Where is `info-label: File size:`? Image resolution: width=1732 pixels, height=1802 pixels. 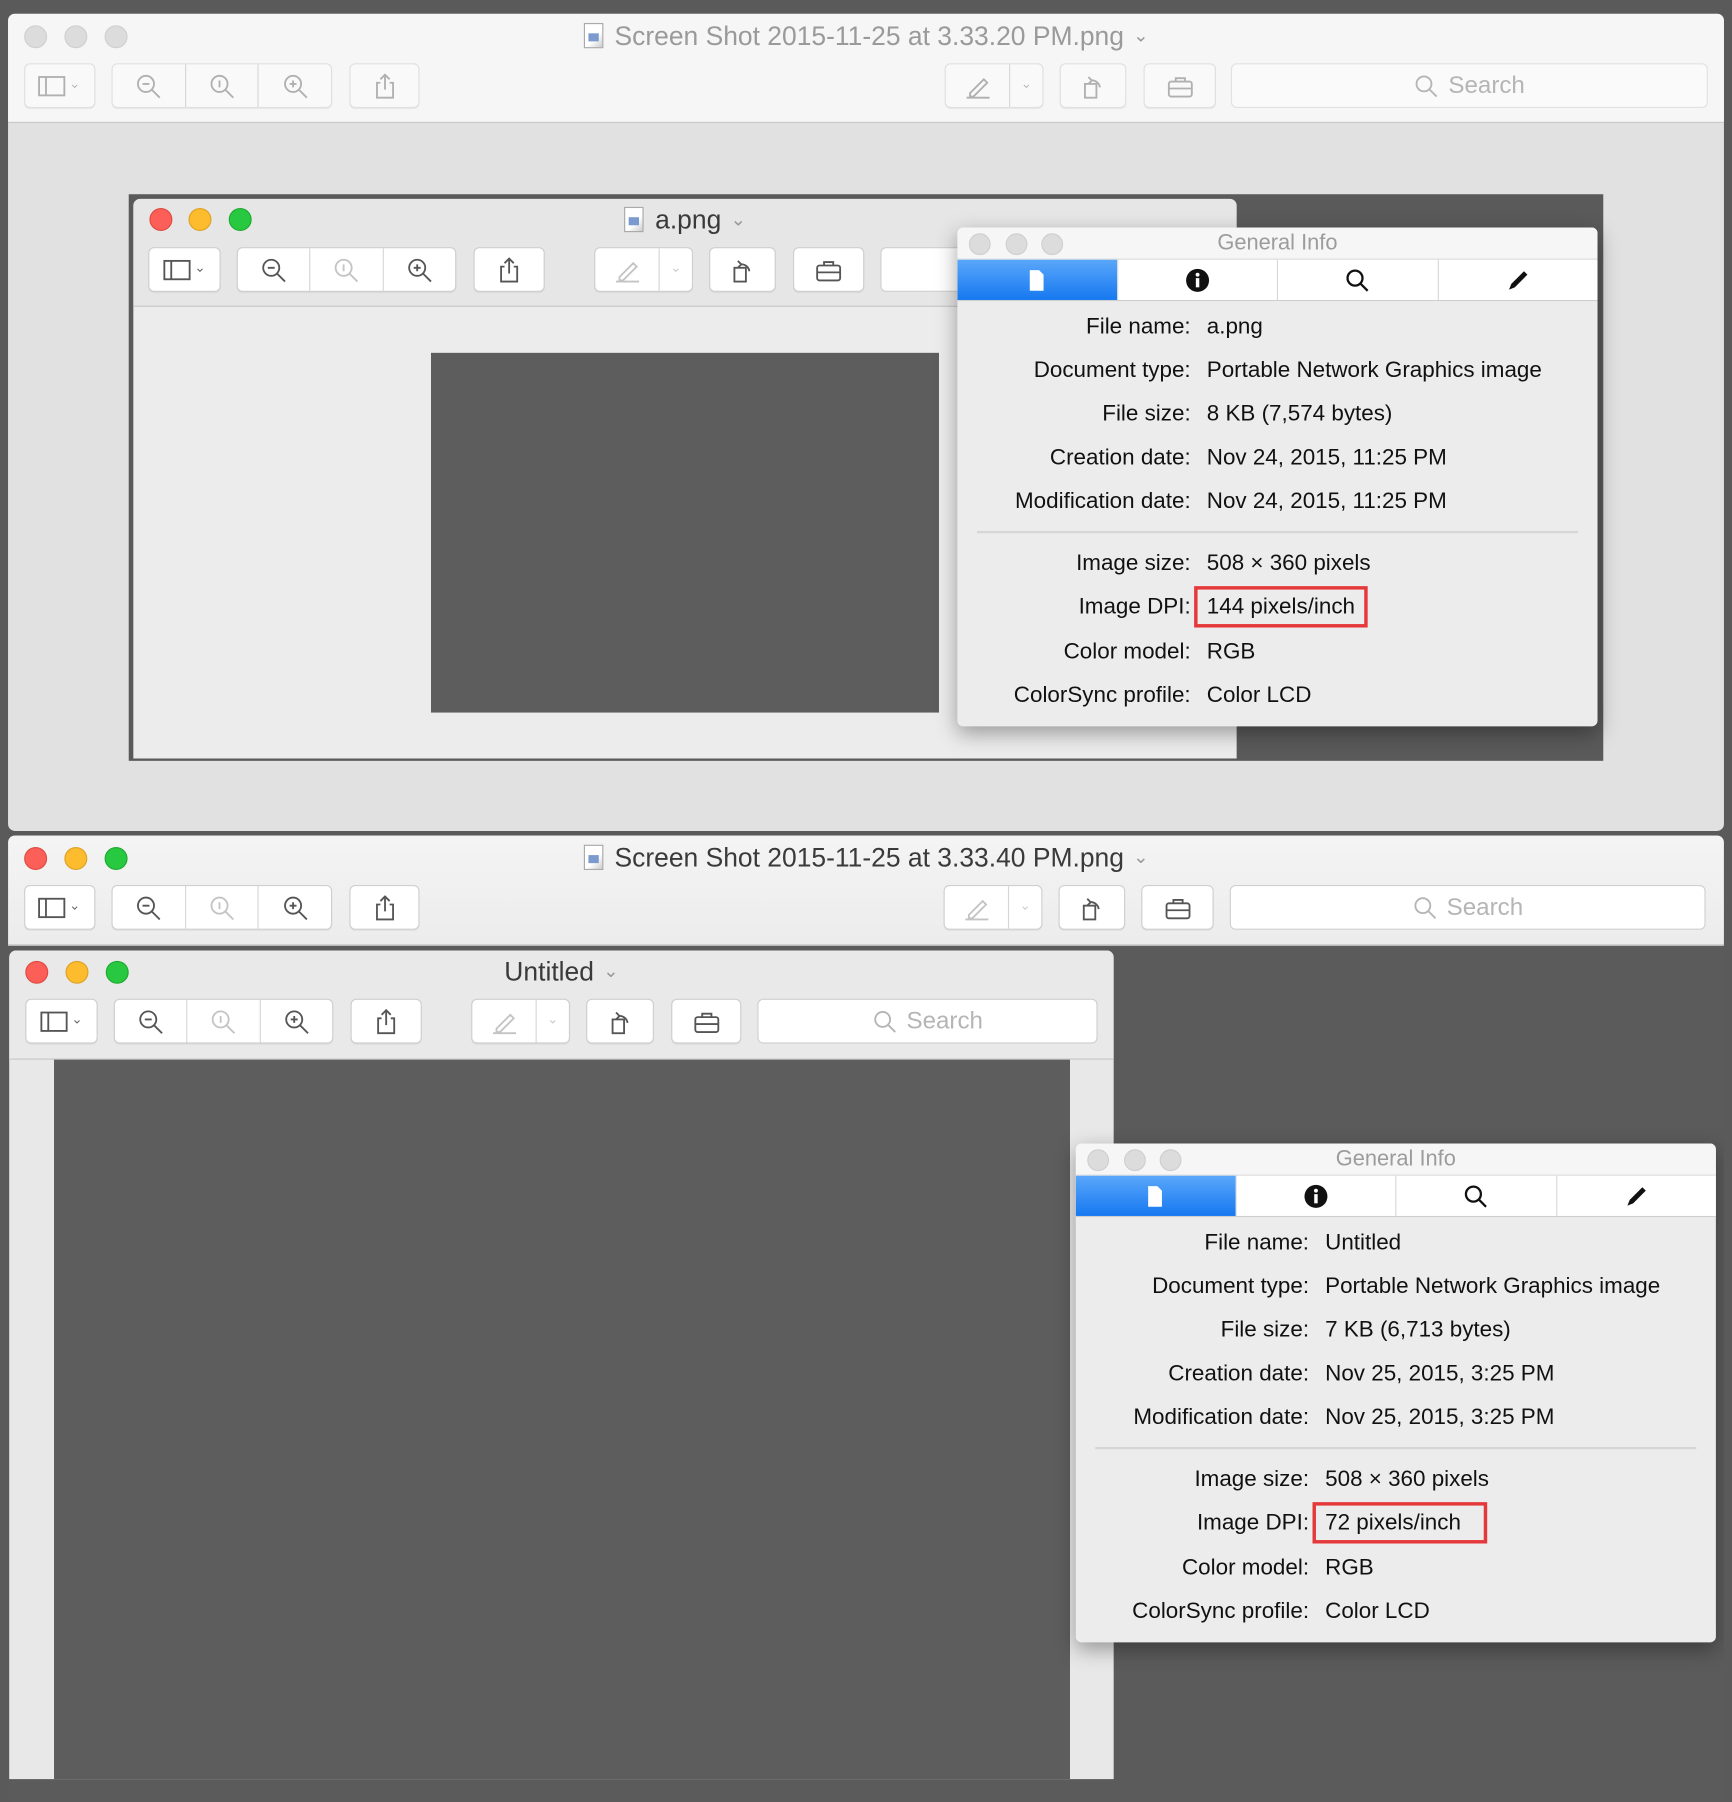
info-label: File size: is located at coordinates (1146, 414).